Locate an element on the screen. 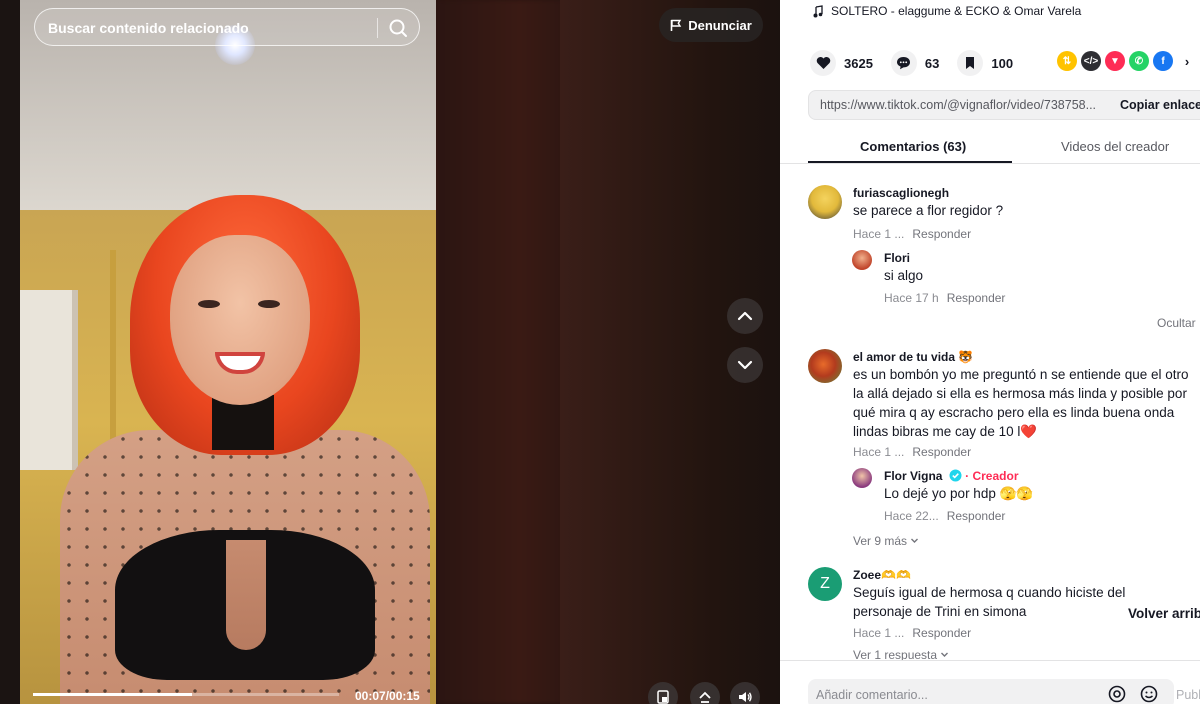  copy-link-button: Copiar enlace is located at coordinates (1160, 105).